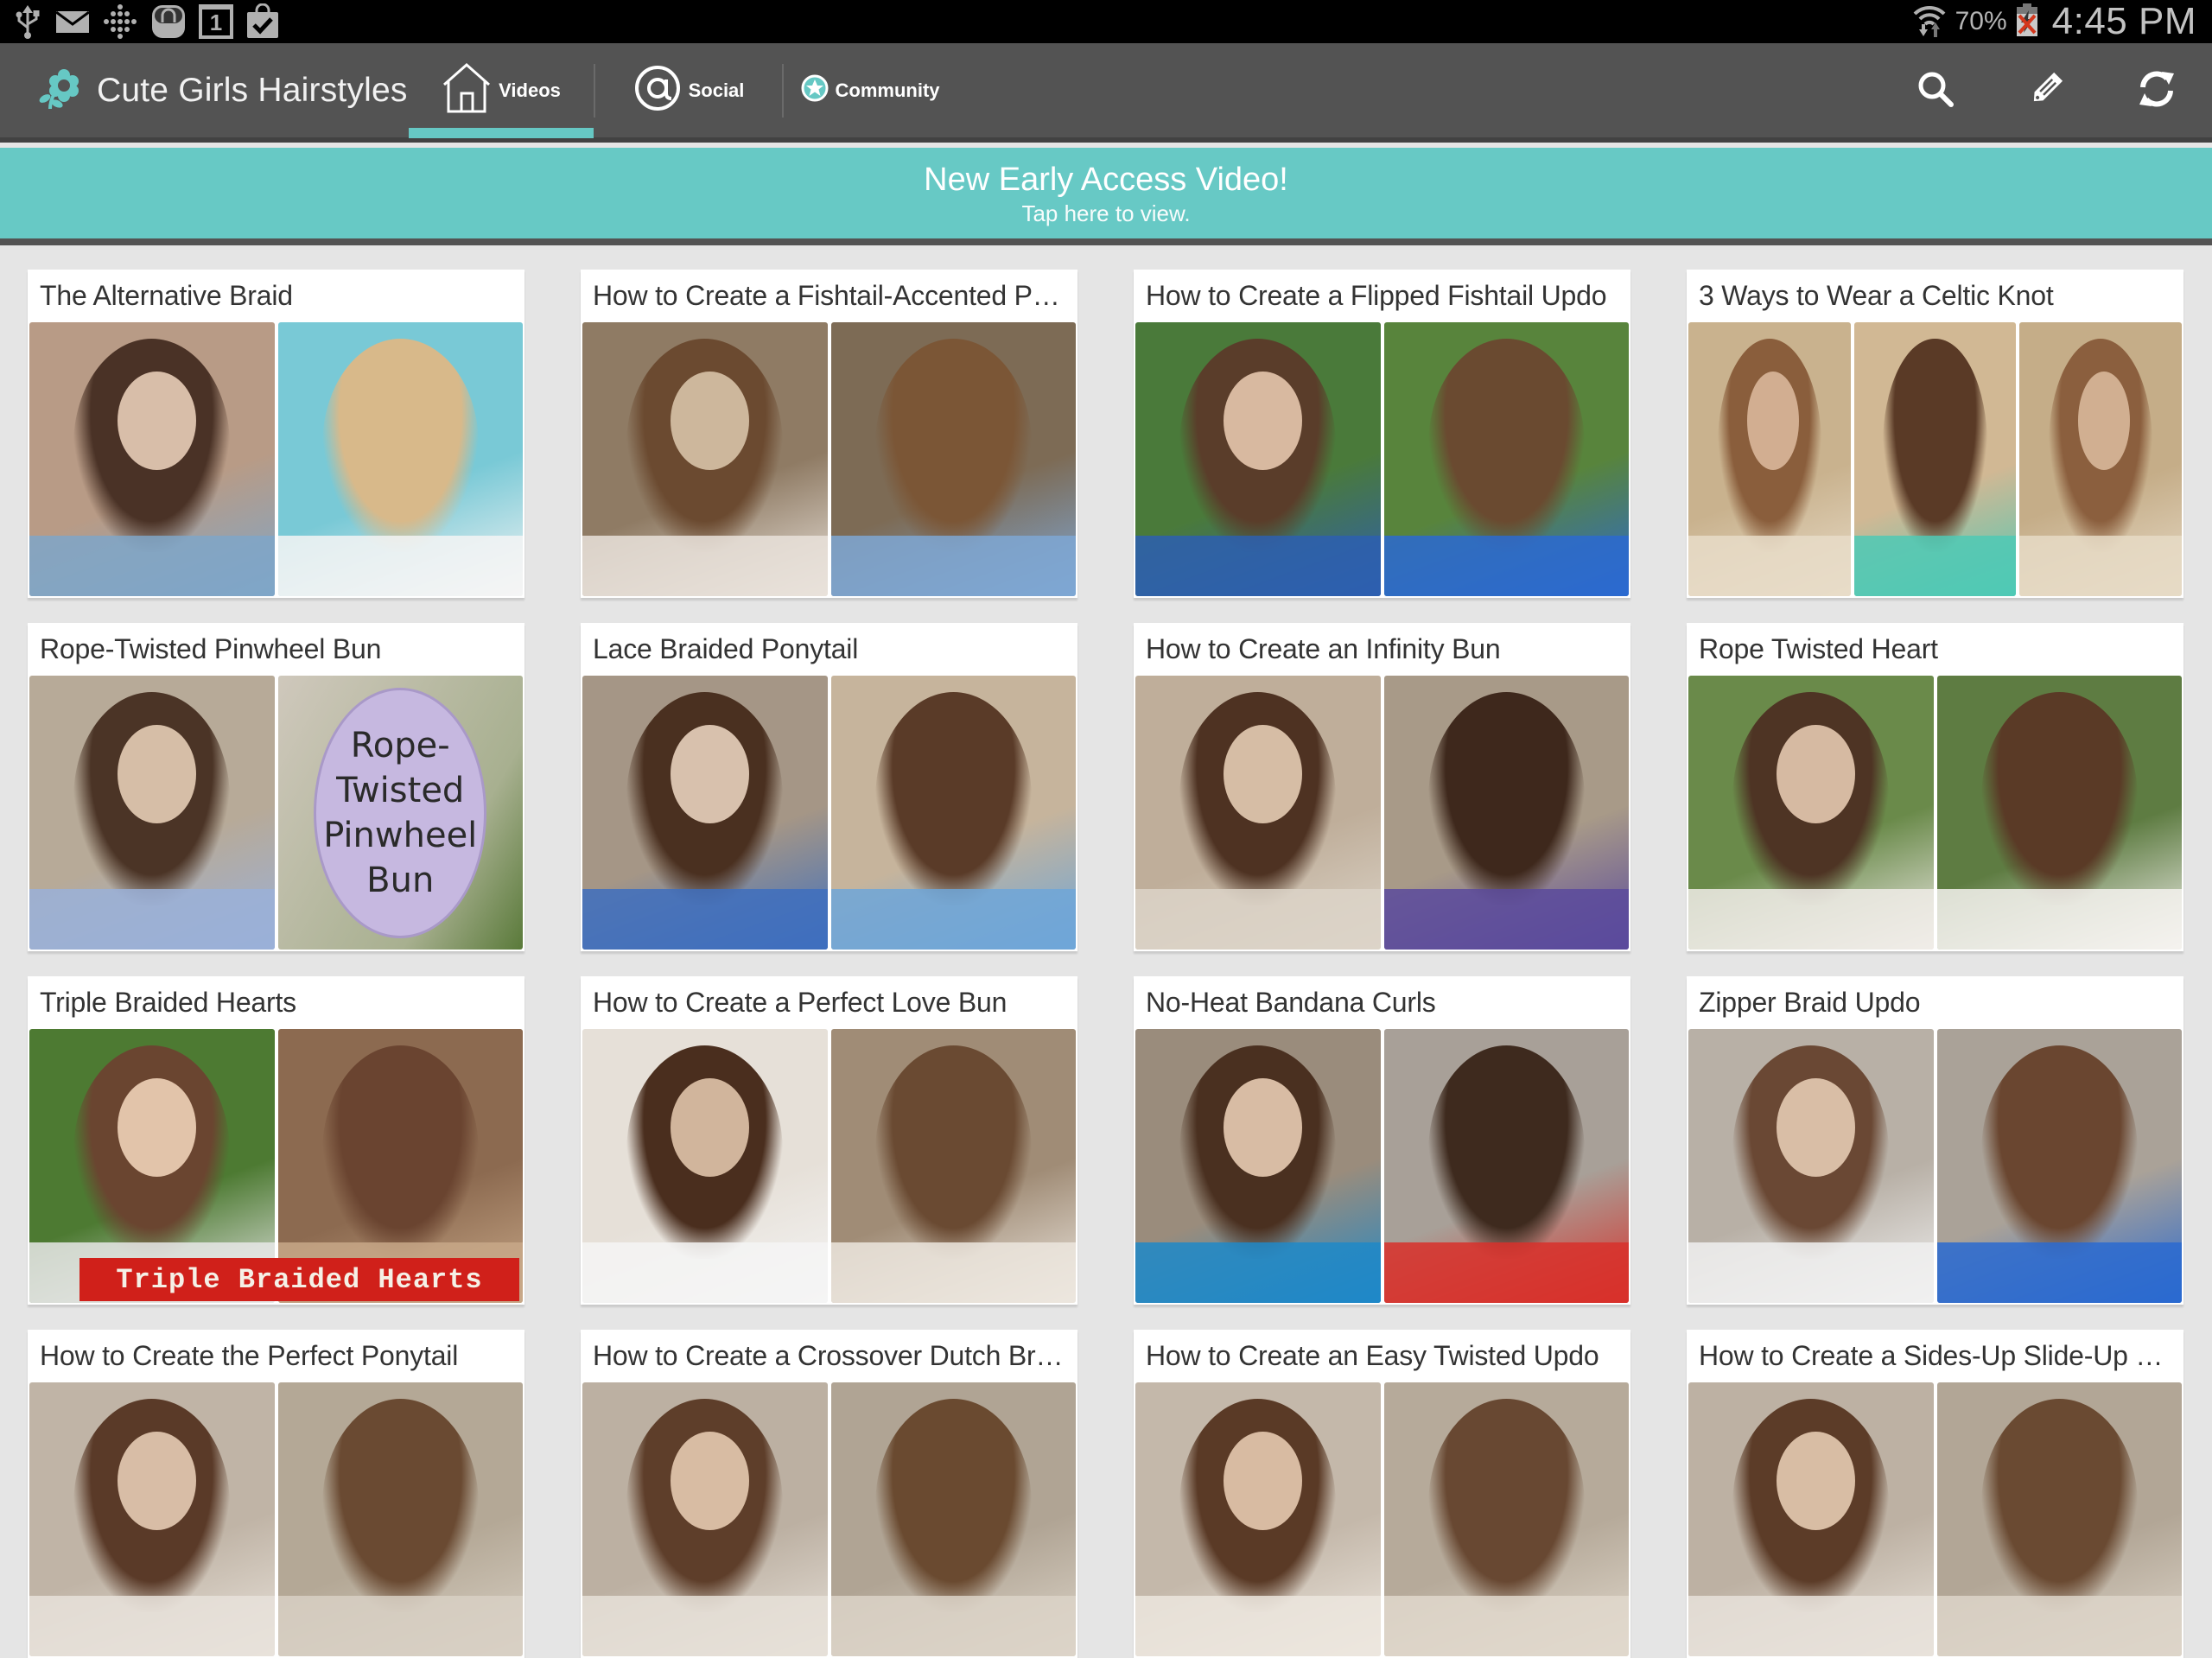  Describe the element at coordinates (400, 812) in the screenshot. I see `thumbnail-title-overlay: Rope- Twisted Pinwheel Bun` at that location.